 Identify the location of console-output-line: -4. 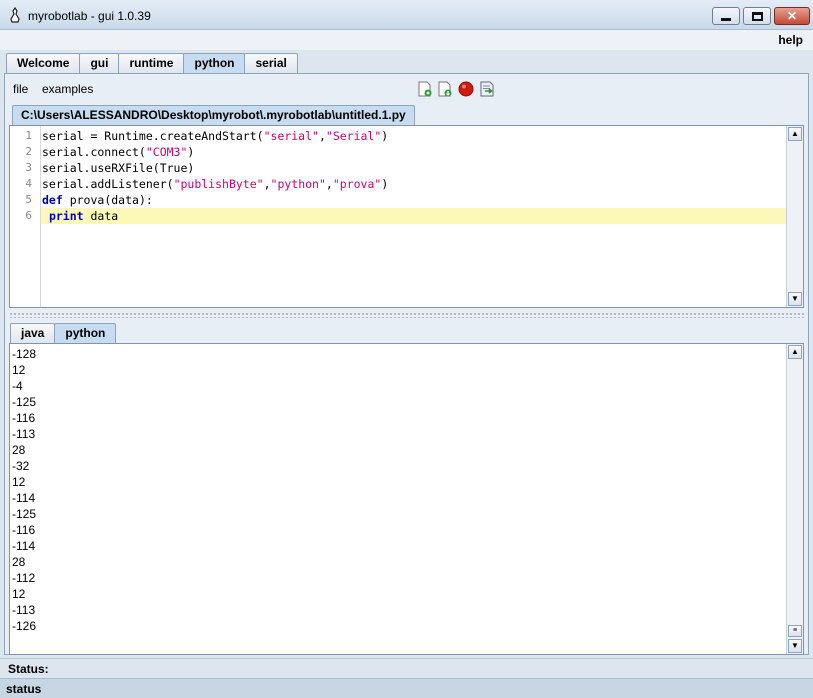
(17, 386).